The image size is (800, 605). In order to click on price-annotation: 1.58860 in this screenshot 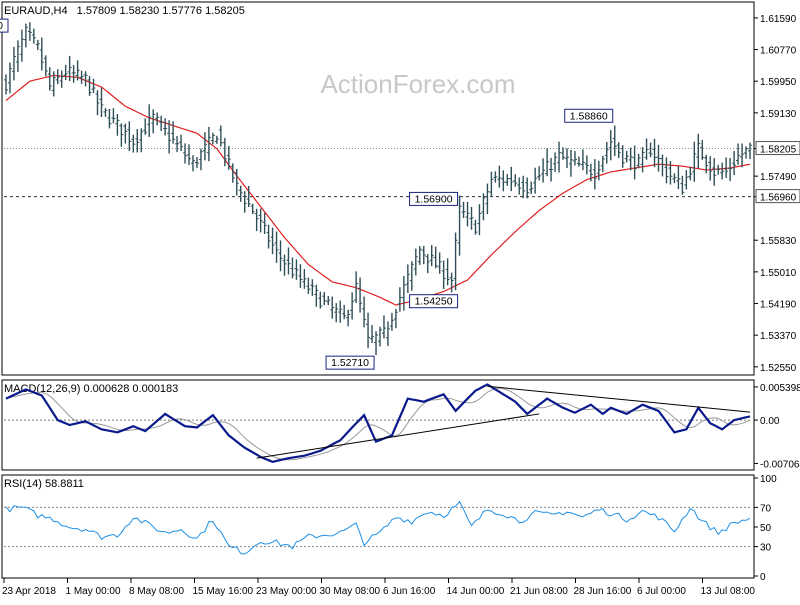, I will do `click(589, 115)`.